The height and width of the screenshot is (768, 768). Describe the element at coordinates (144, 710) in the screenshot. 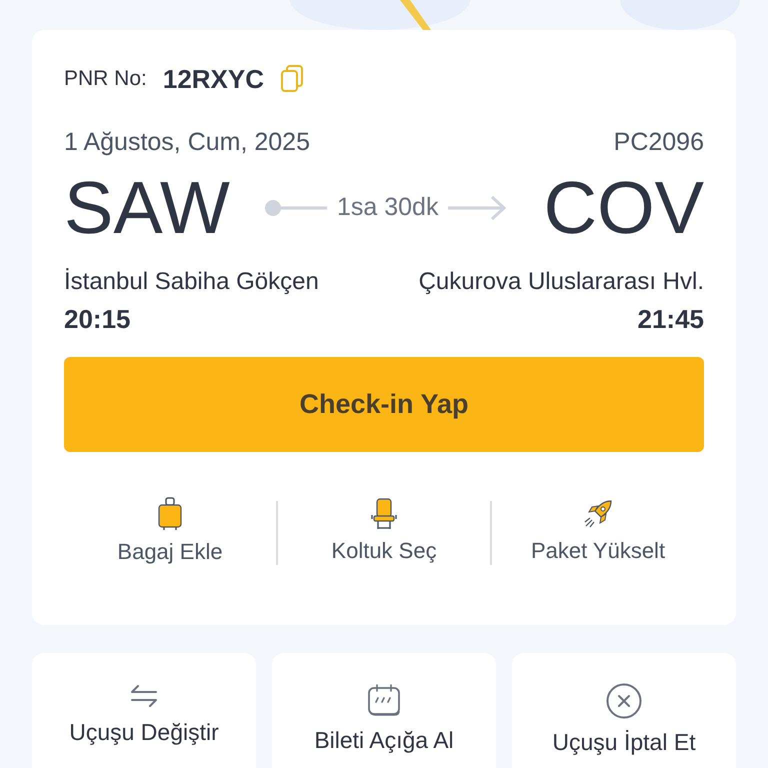

I see `flight-action-card: Uçuşu Değiştir` at that location.